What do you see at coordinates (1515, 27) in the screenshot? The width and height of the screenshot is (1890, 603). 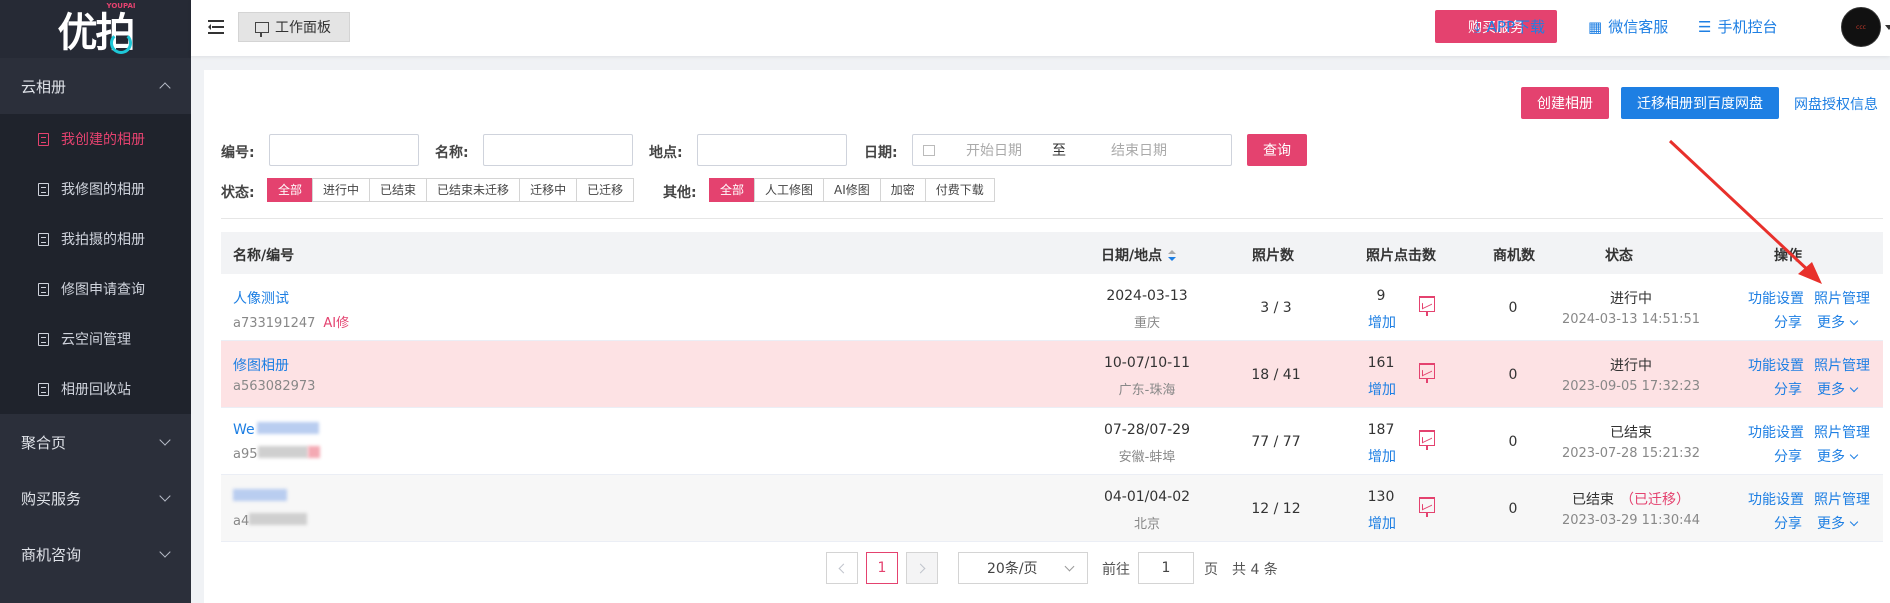 I see `app-download-label: APP下载` at bounding box center [1515, 27].